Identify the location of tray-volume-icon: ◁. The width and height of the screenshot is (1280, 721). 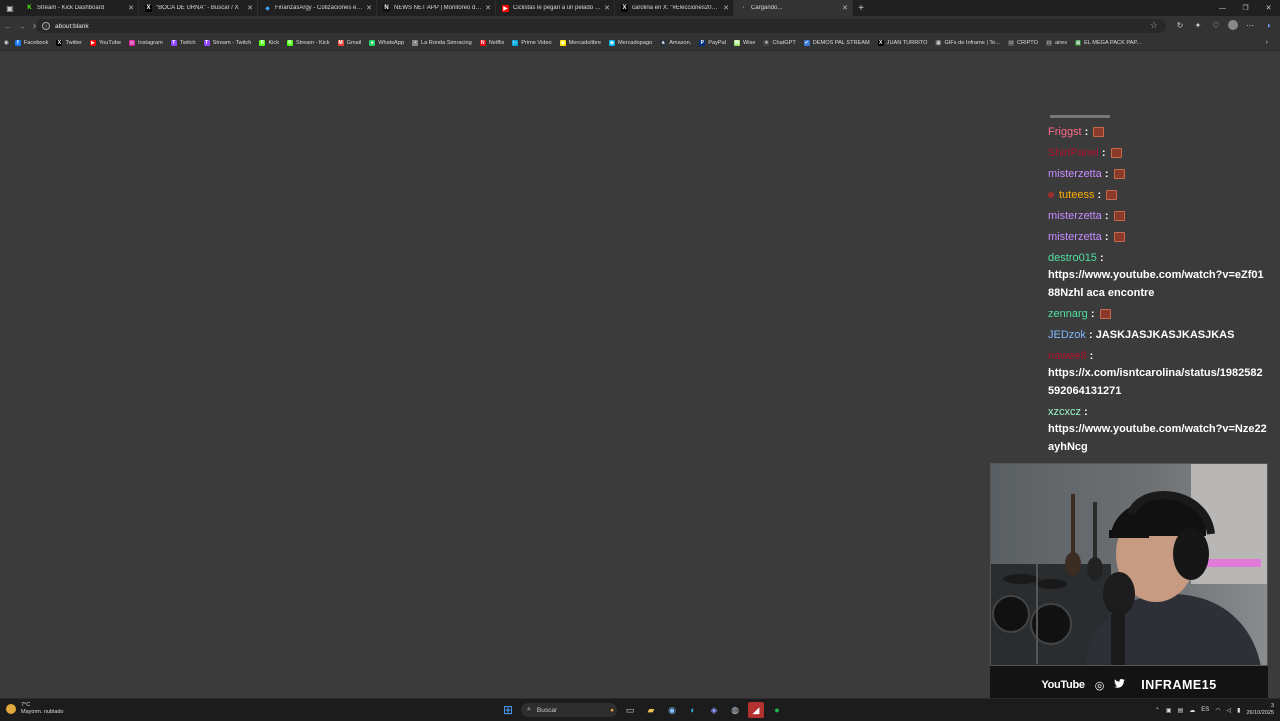
(1229, 710).